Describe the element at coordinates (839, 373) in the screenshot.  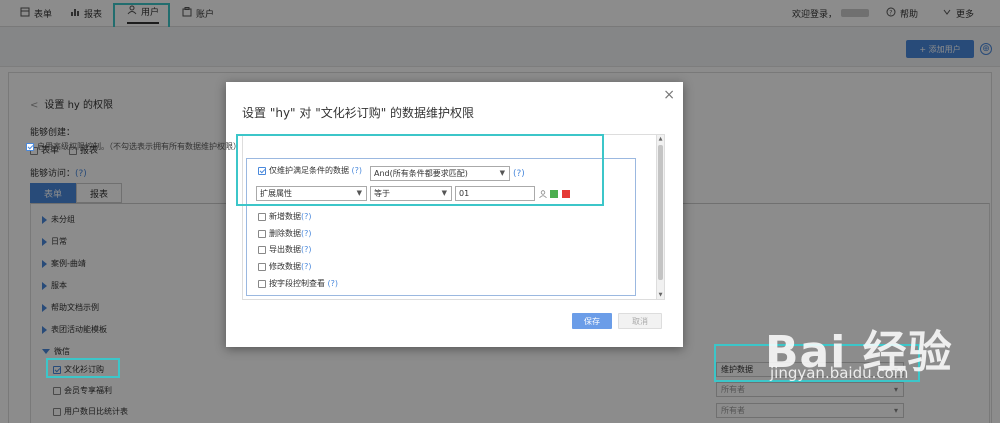
I see `baidu-watermark-url: jingyan.baidu.com` at that location.